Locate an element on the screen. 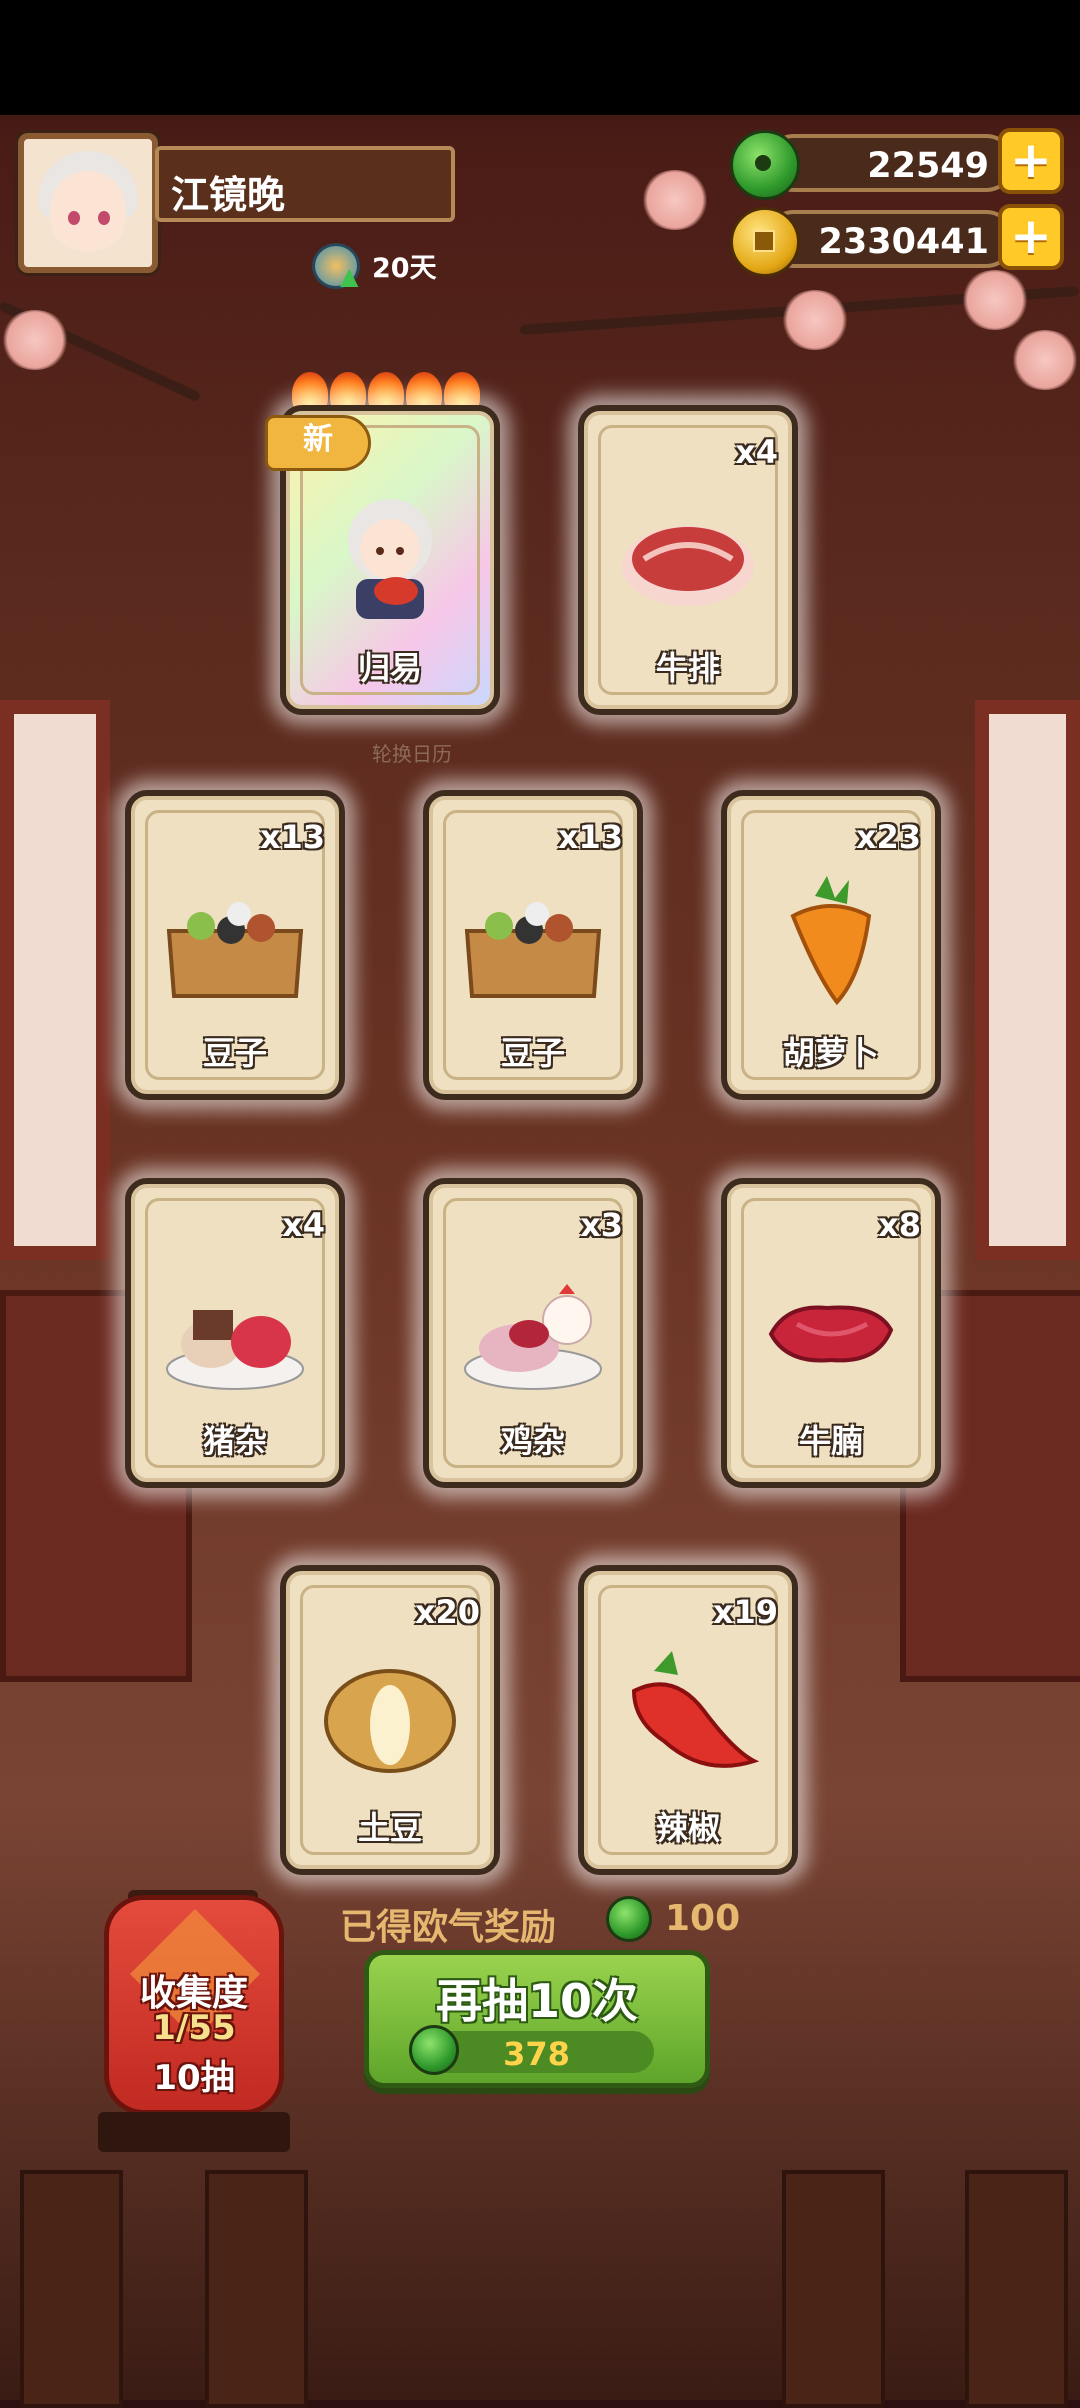  jade-currency-bar: 22549 is located at coordinates (890, 163).